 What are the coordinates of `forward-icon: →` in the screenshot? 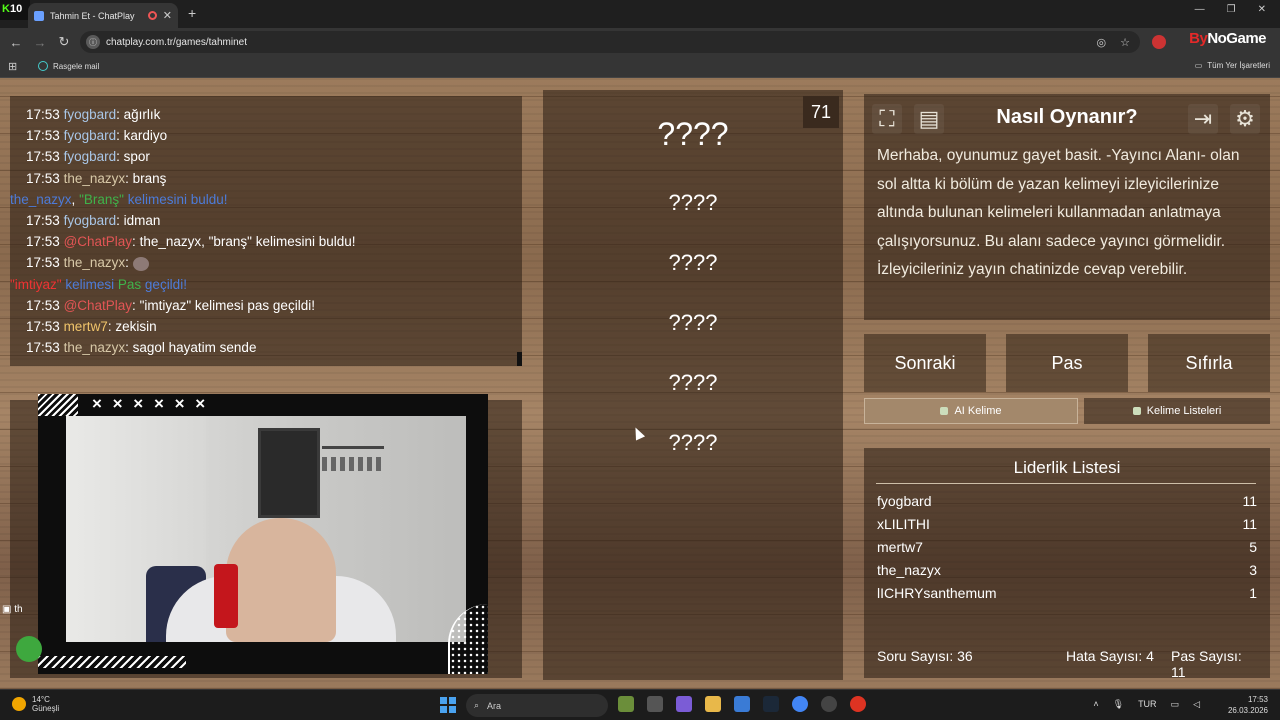 It's located at (40, 42).